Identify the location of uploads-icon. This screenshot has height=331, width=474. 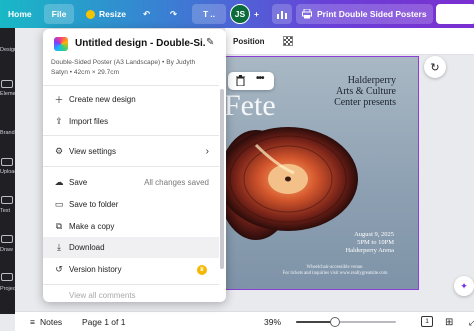
(7, 162).